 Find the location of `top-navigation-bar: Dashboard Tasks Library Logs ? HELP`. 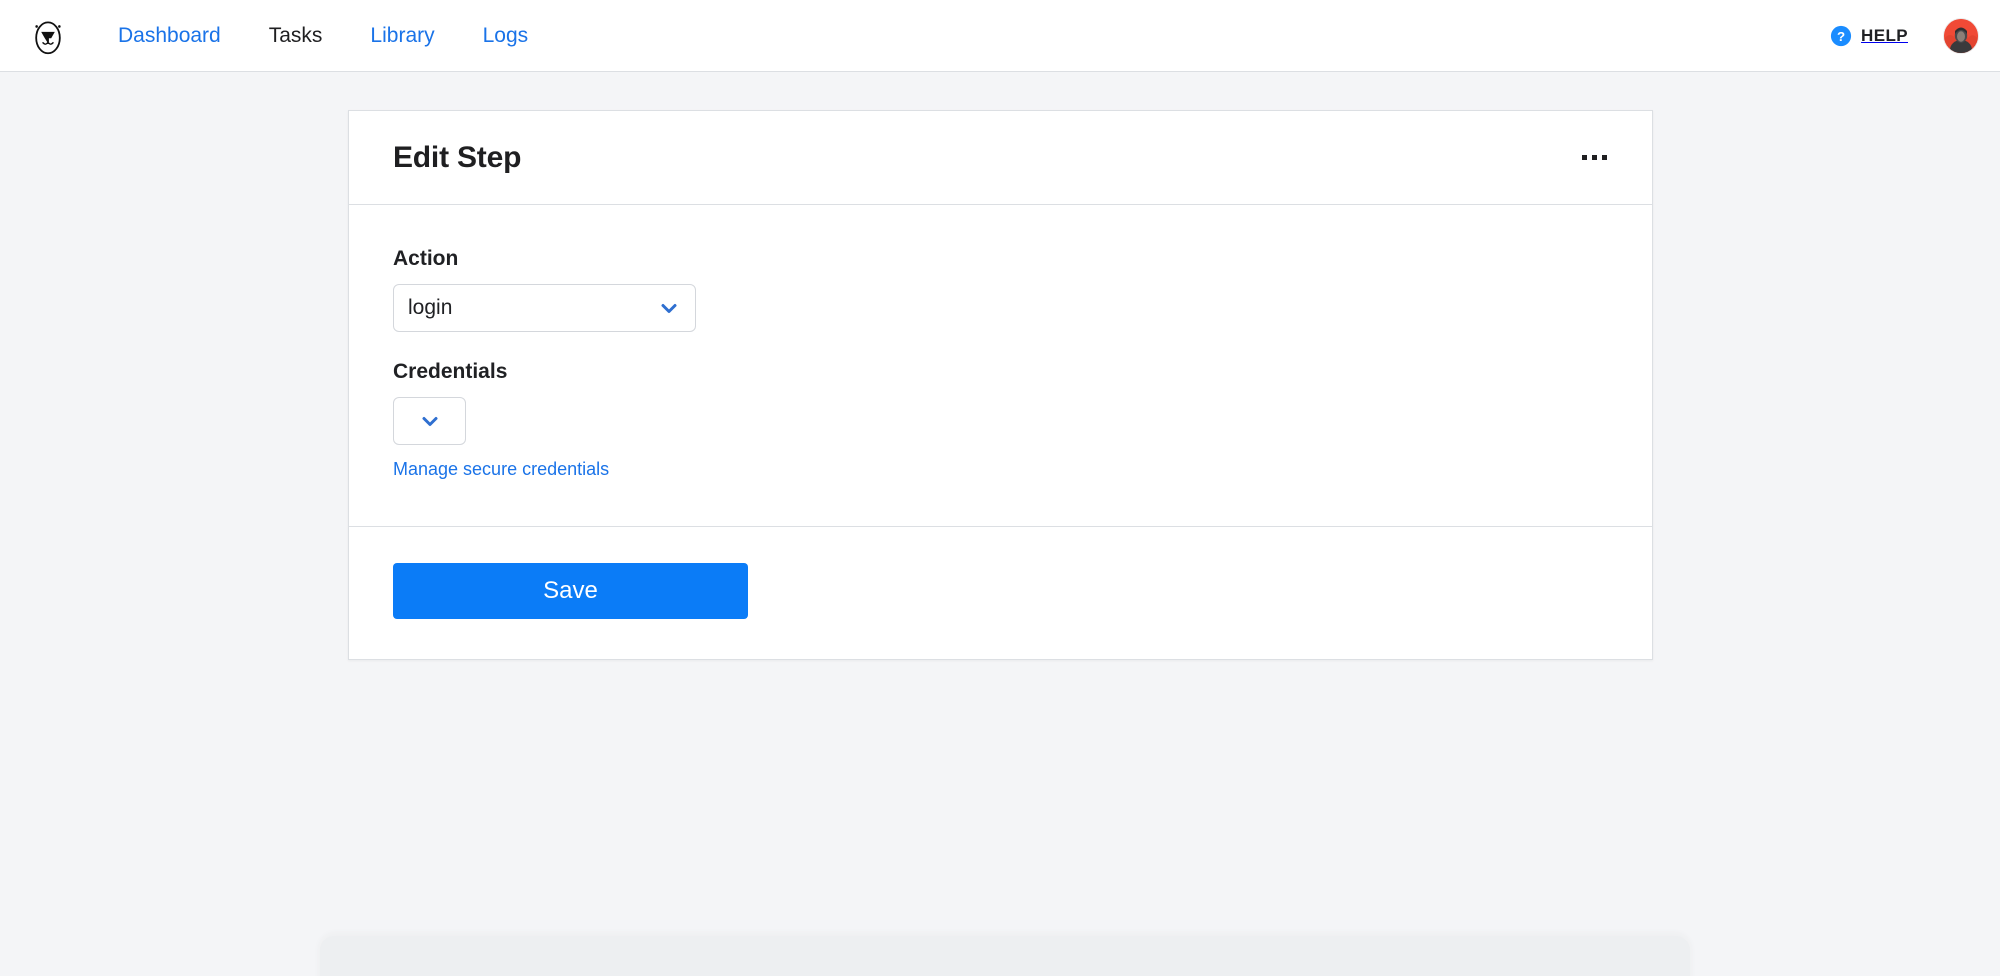

top-navigation-bar: Dashboard Tasks Library Logs ? HELP is located at coordinates (1000, 36).